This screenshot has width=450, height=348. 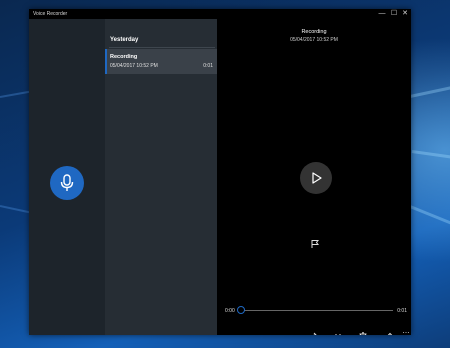 I want to click on microphone-icon, so click(x=67, y=182).